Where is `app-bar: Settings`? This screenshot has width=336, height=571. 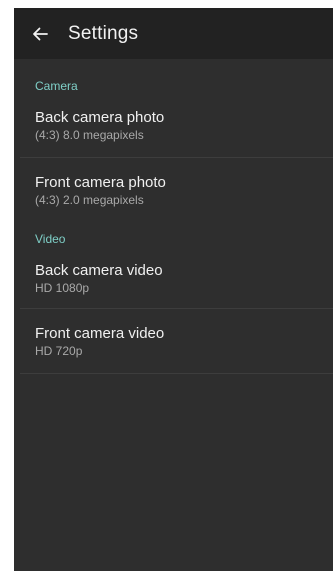 app-bar: Settings is located at coordinates (173, 33).